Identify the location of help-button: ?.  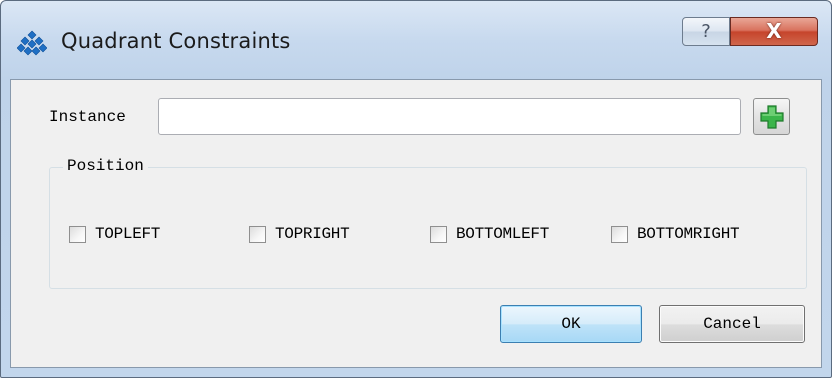
(706, 31).